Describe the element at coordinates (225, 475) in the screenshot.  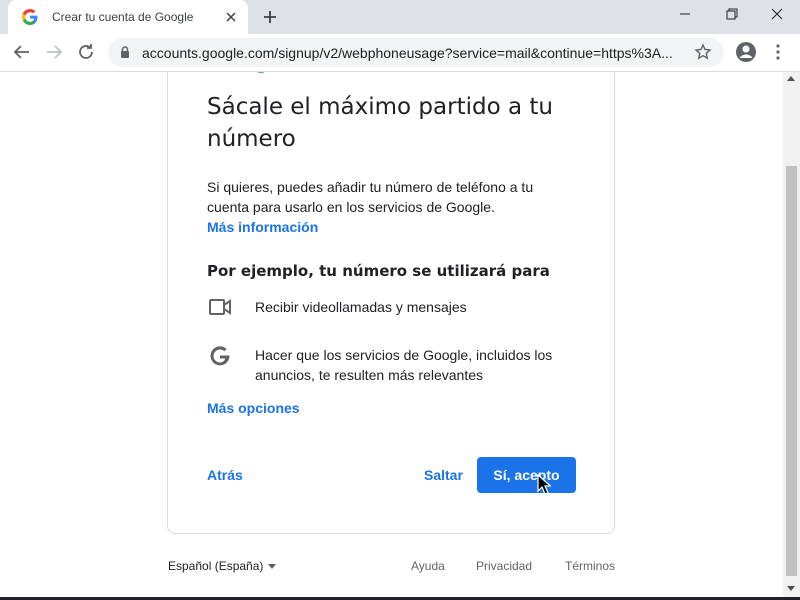
I see `back-button: Atrás` at that location.